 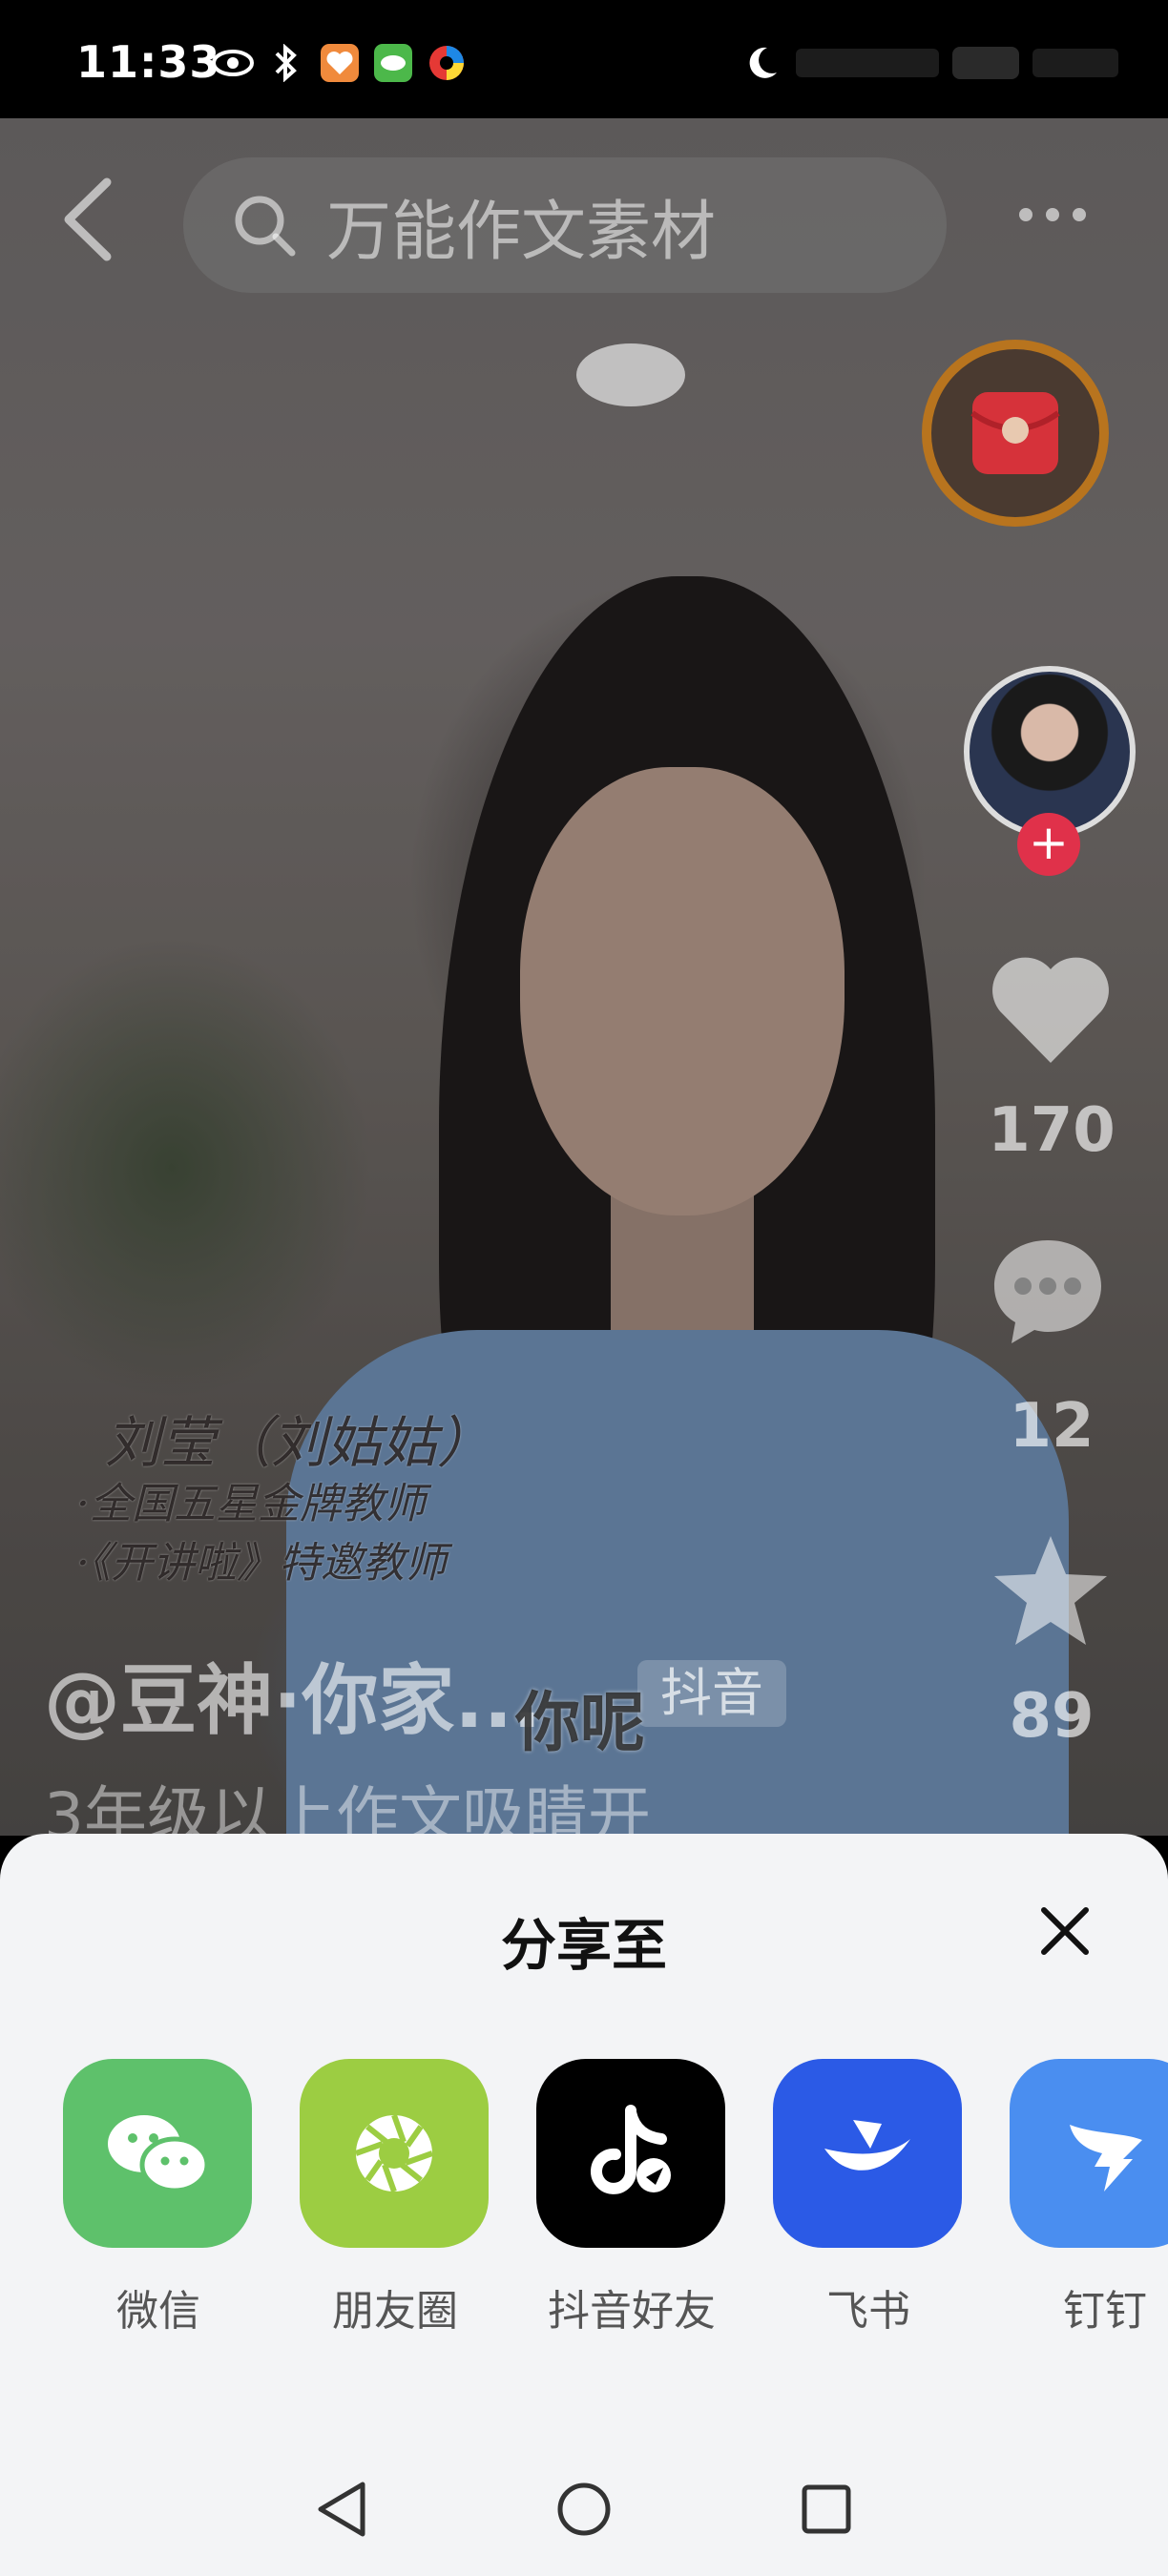 What do you see at coordinates (761, 63) in the screenshot?
I see `moon-icon` at bounding box center [761, 63].